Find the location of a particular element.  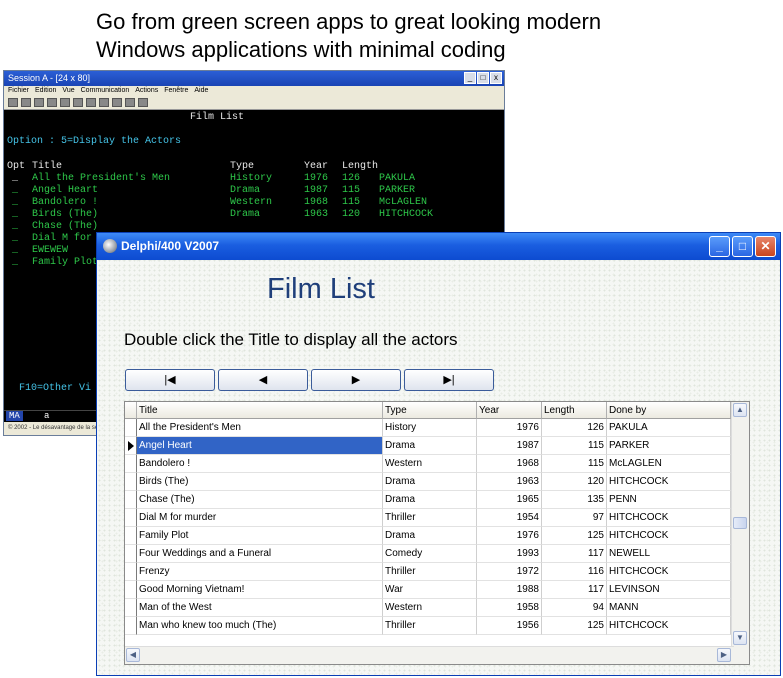

table-row: Birds (The) Drama 1963 120 HITCHCOCK is located at coordinates (428, 482).